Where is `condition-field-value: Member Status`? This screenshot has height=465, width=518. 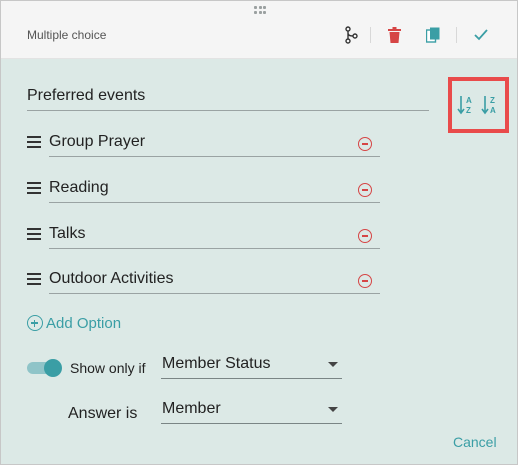
condition-field-value: Member Status is located at coordinates (216, 363).